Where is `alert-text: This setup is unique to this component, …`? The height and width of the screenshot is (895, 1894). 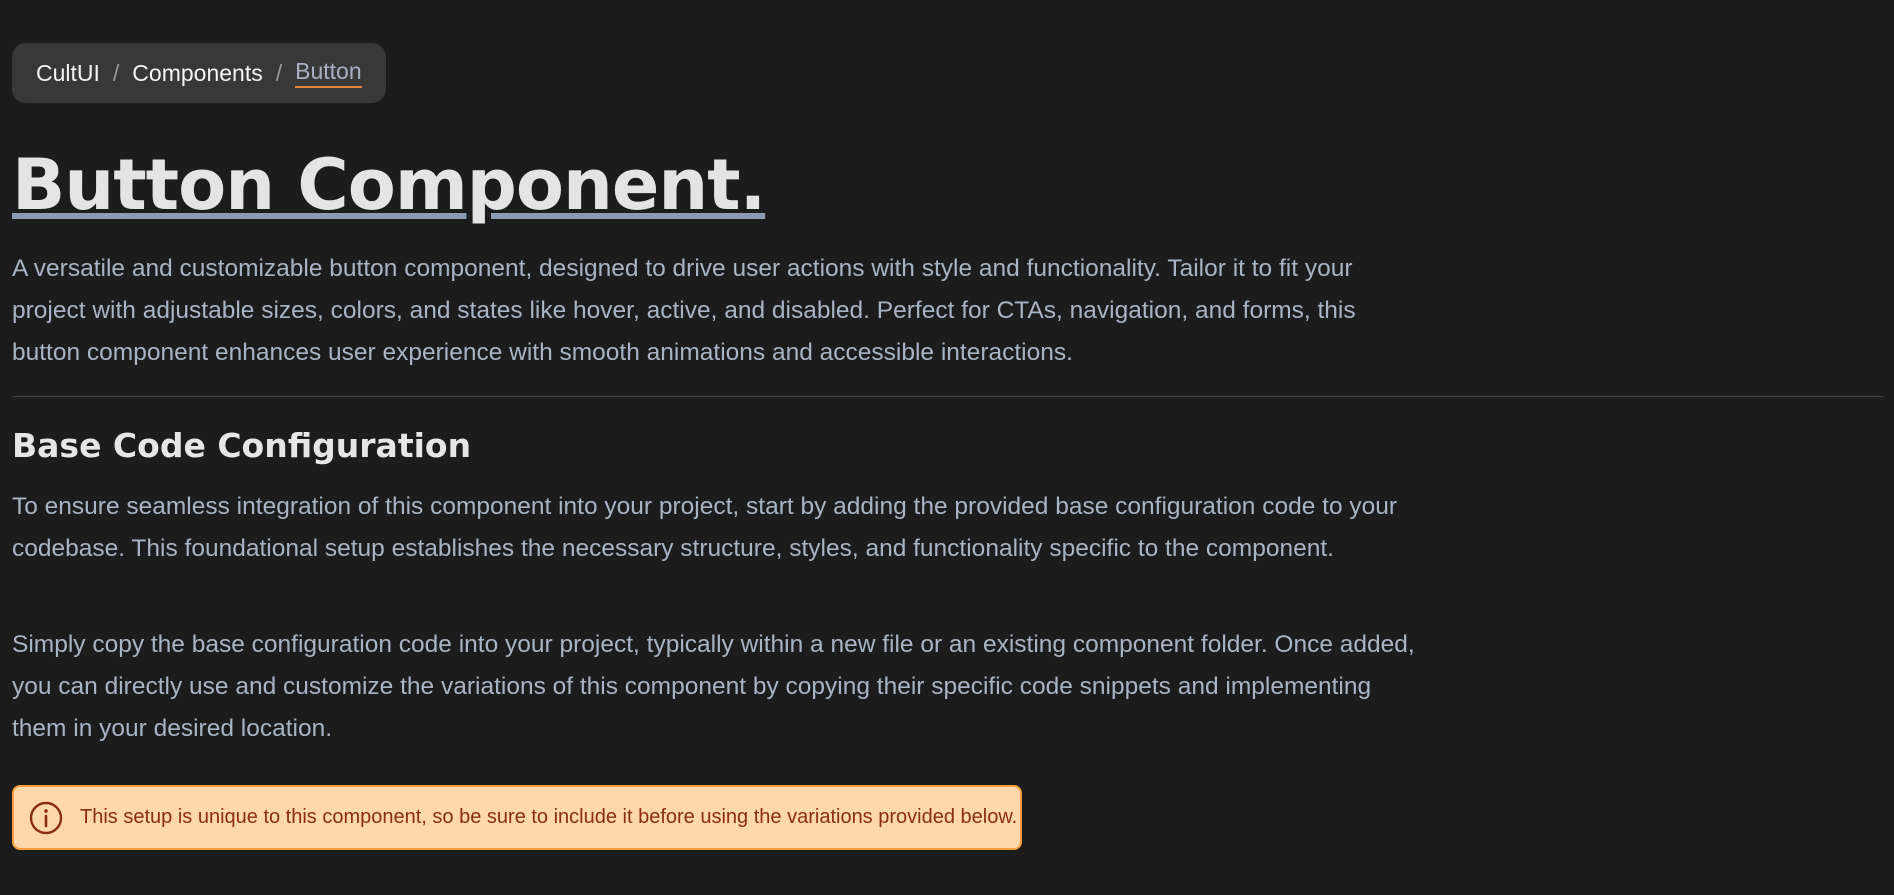 alert-text: This setup is unique to this component, … is located at coordinates (549, 817).